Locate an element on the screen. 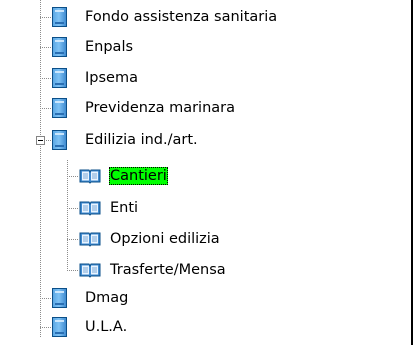 Image resolution: width=415 pixels, height=345 pixels. tree-item-enti: Enti is located at coordinates (109, 208).